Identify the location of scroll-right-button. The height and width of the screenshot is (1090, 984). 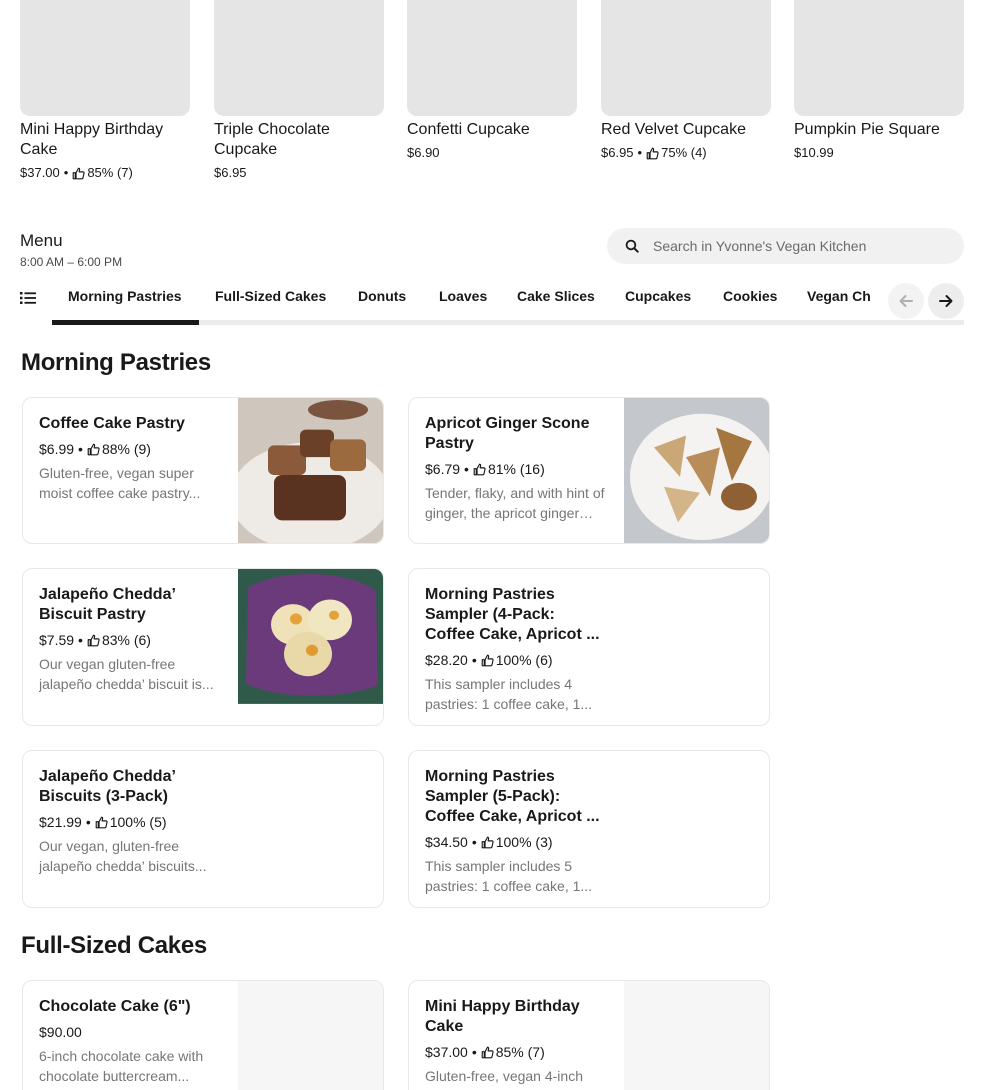
(946, 301).